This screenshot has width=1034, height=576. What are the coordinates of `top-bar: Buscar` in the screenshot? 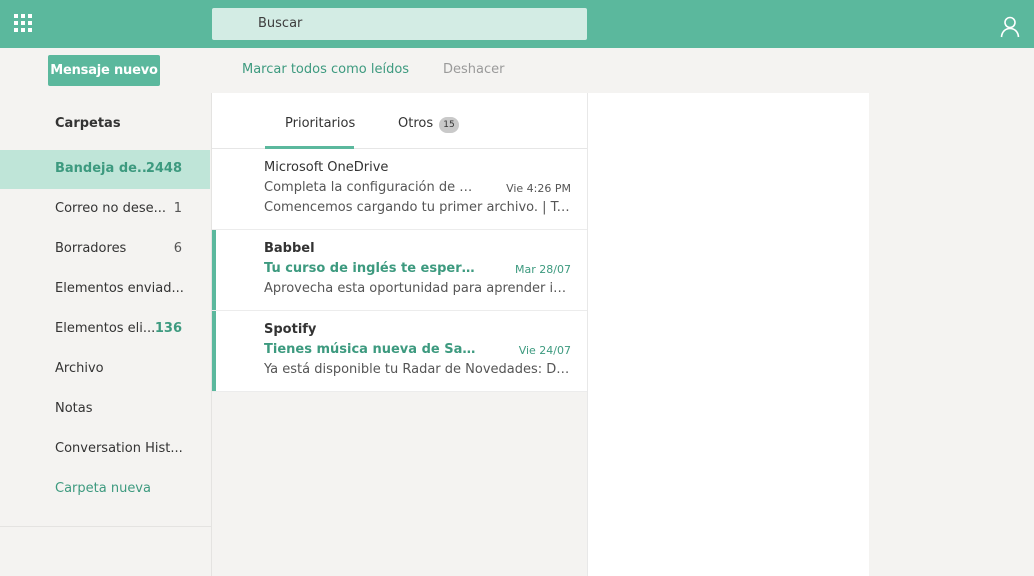 It's located at (517, 24).